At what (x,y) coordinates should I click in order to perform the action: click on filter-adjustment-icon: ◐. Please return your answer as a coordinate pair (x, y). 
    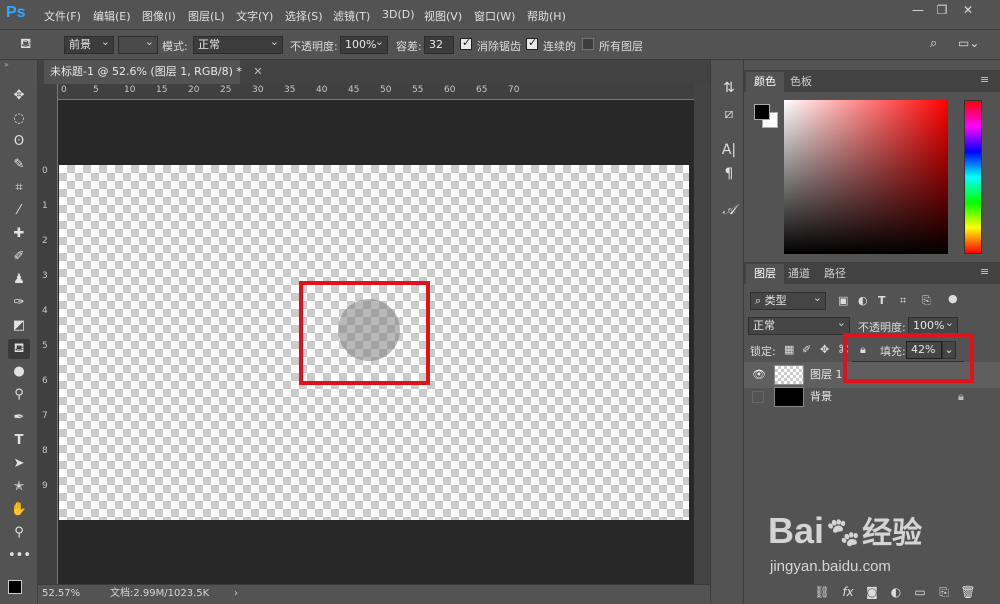
    Looking at the image, I should click on (863, 300).